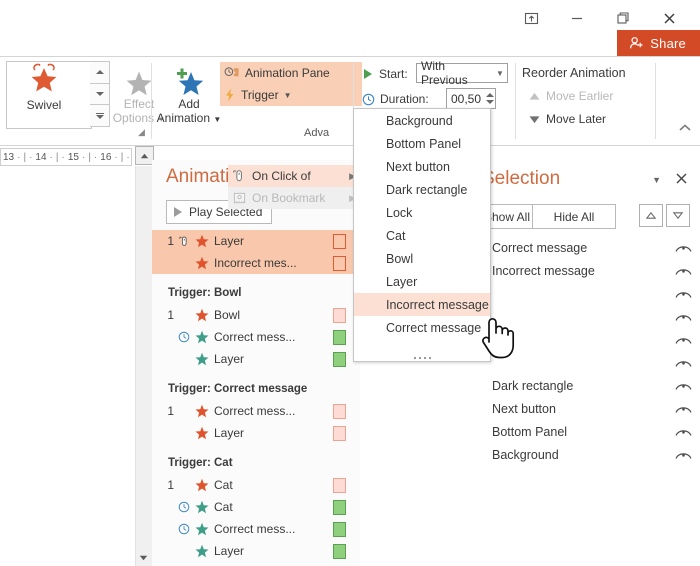 This screenshot has width=700, height=566. What do you see at coordinates (571, 96) in the screenshot?
I see `move-earlier-button: Move Earlier` at bounding box center [571, 96].